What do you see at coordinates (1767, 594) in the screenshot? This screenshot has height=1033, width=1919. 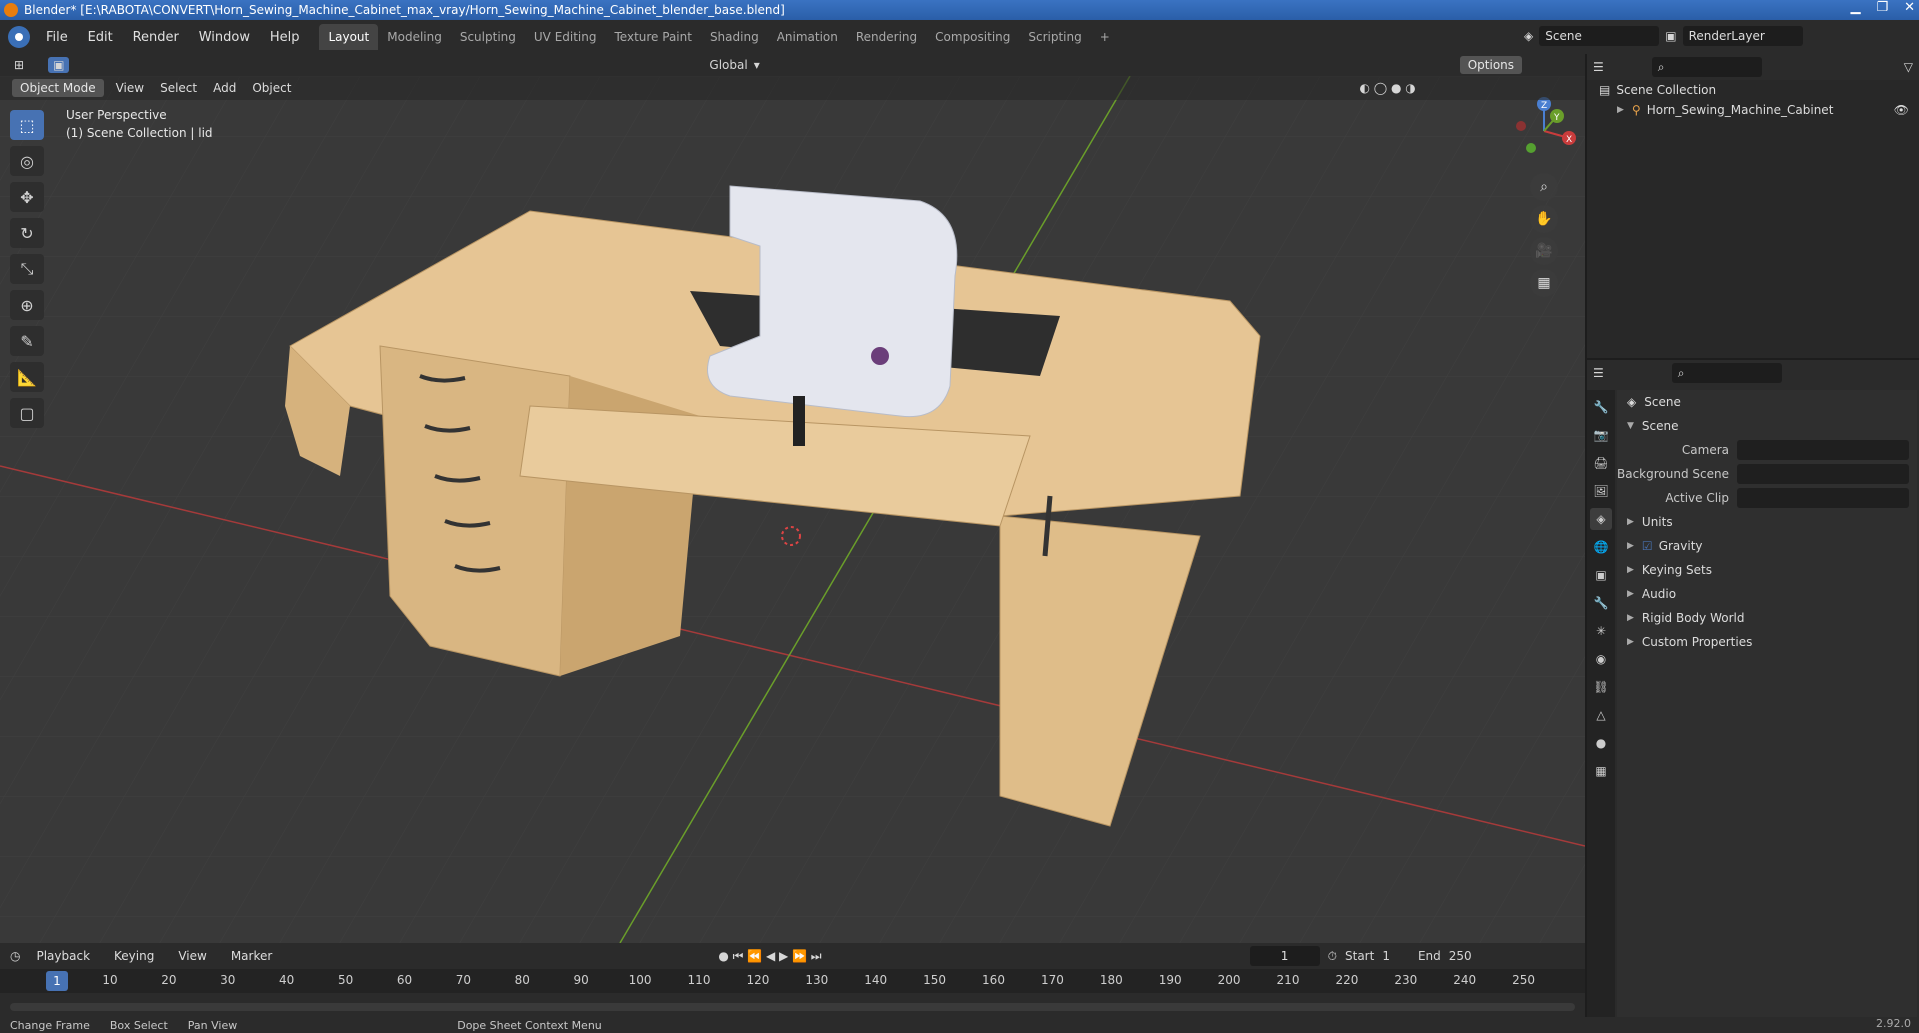 I see `audio-panel: ▶ Audio` at bounding box center [1767, 594].